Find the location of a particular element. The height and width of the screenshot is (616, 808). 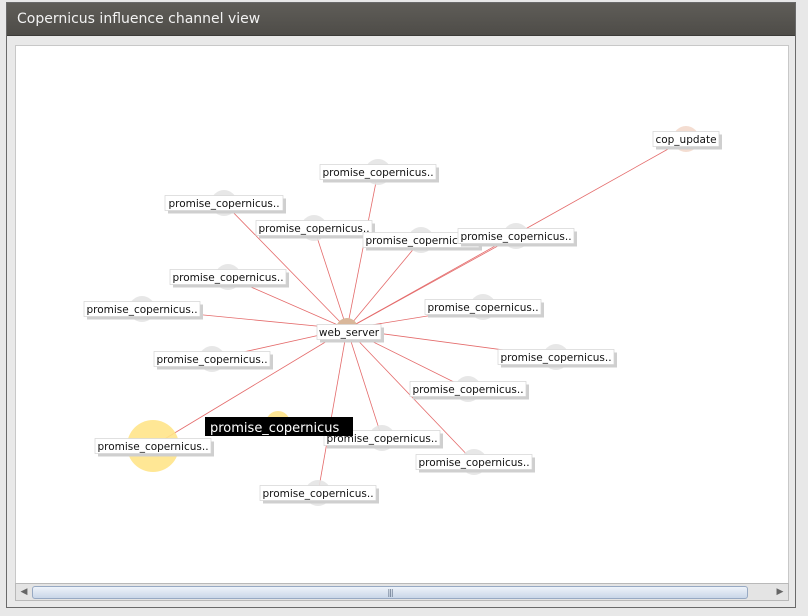

graph-node-label: cop_update is located at coordinates (687, 140).